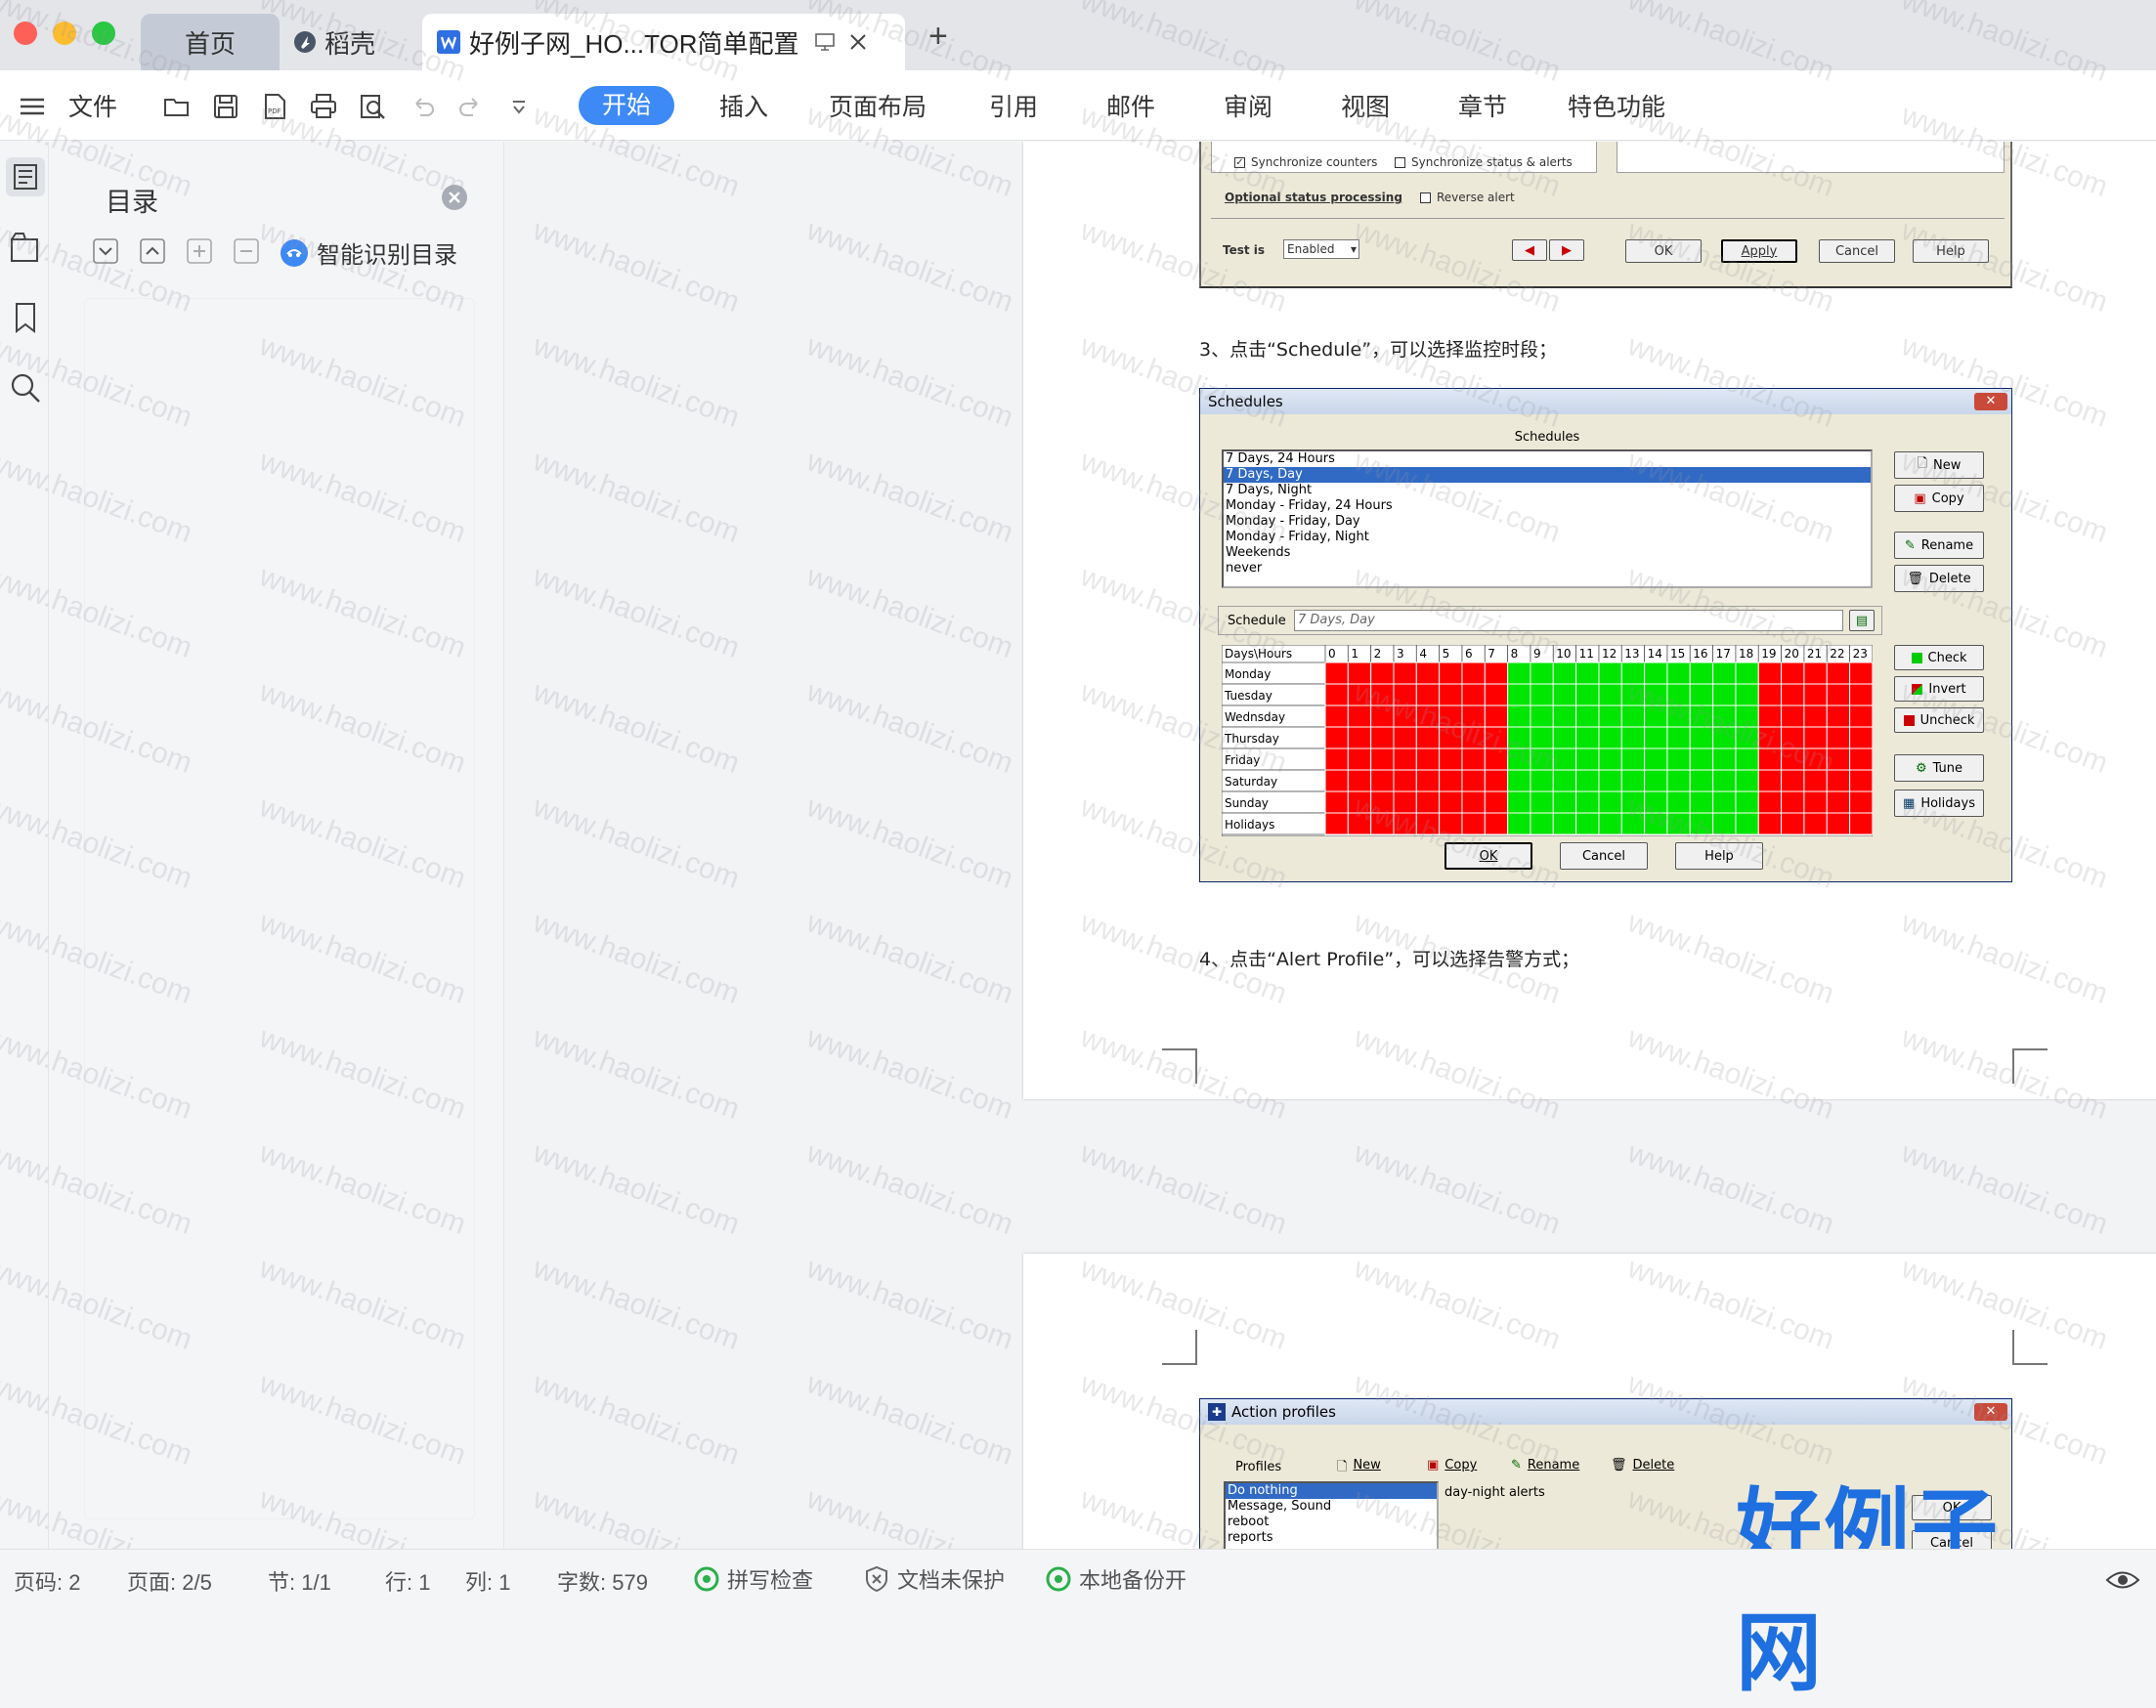  What do you see at coordinates (1321, 249) in the screenshot?
I see `test-is-select: Enabled ▾` at bounding box center [1321, 249].